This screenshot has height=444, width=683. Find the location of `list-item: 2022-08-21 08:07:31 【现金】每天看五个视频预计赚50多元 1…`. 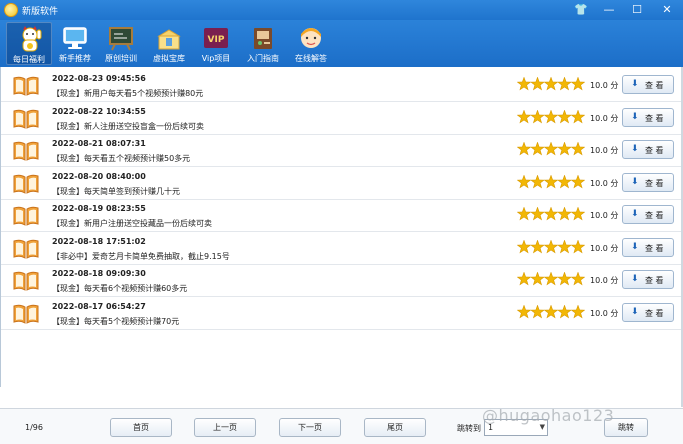

list-item: 2022-08-21 08:07:31 【现金】每天看五个视频预计赚50多元 1… is located at coordinates (342, 151).